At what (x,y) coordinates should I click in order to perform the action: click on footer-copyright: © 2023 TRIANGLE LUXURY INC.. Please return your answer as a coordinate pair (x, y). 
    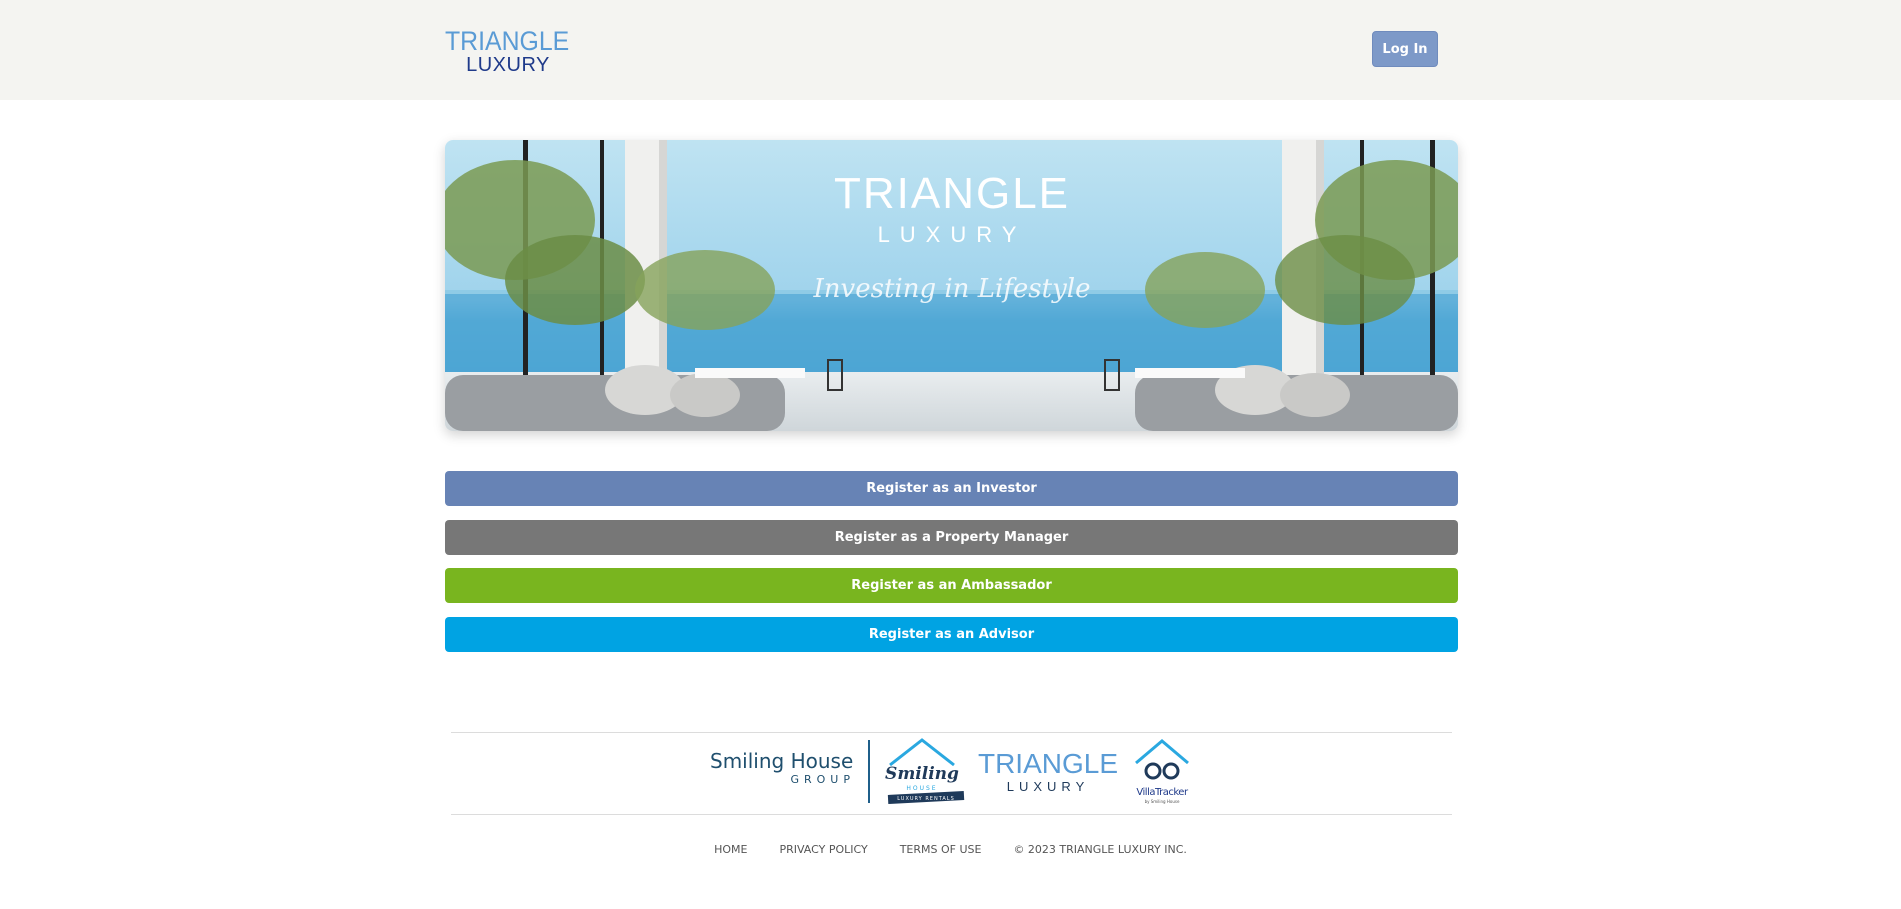
    Looking at the image, I should click on (1100, 849).